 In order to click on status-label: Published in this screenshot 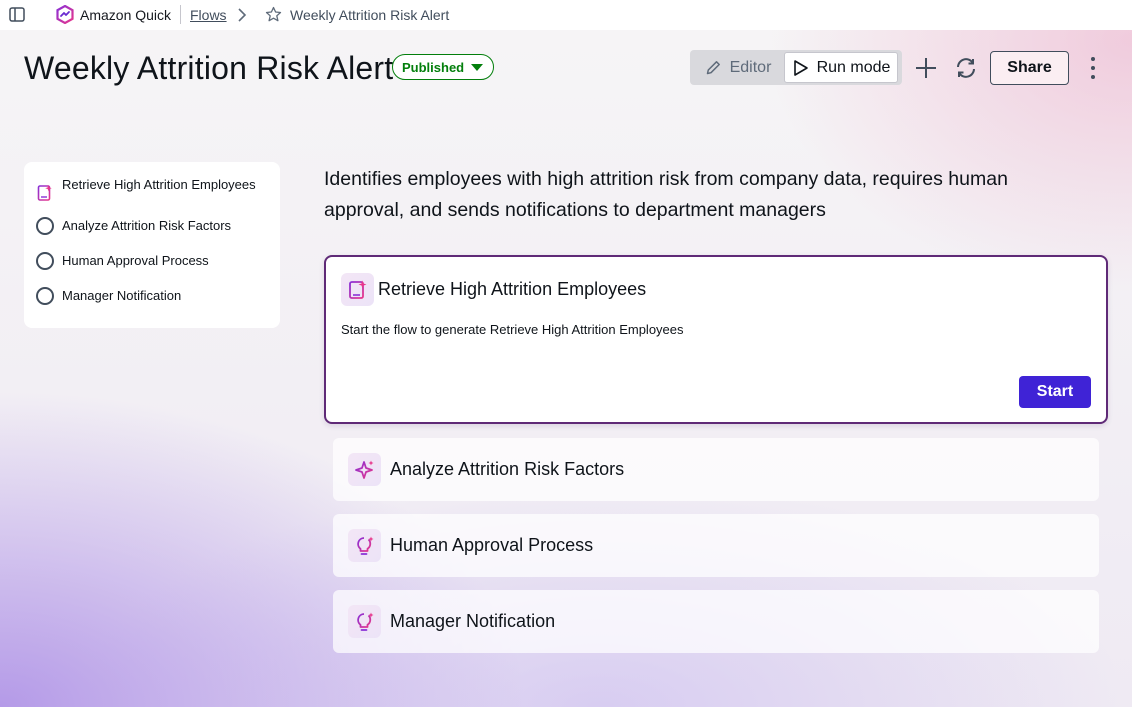, I will do `click(433, 67)`.